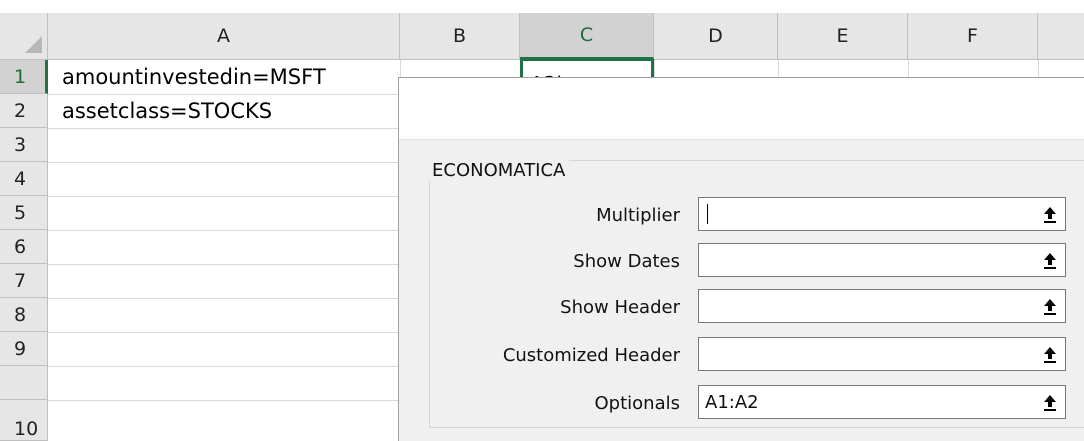  Describe the element at coordinates (626, 261) in the screenshot. I see `field-label-show-dates: Show Dates` at that location.